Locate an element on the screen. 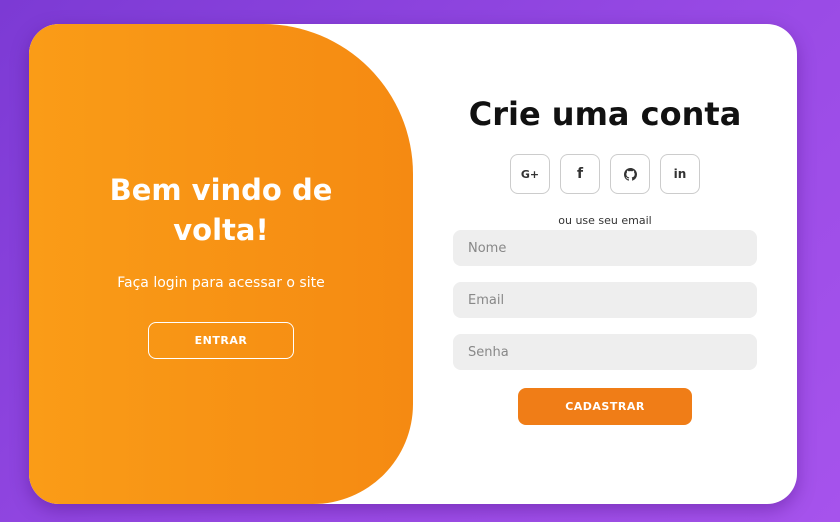 This screenshot has width=840, height=522. password-input is located at coordinates (605, 352).